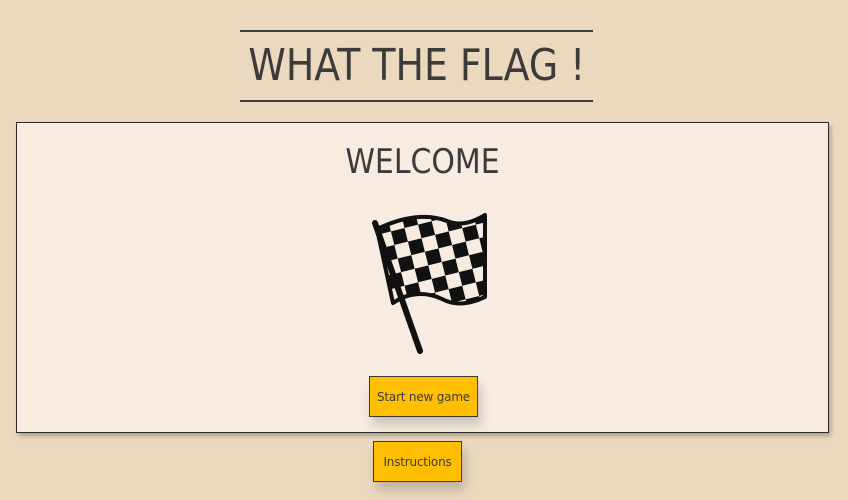 Image resolution: width=848 pixels, height=500 pixels. Describe the element at coordinates (422, 162) in the screenshot. I see `welcome-heading: WELCOME` at that location.